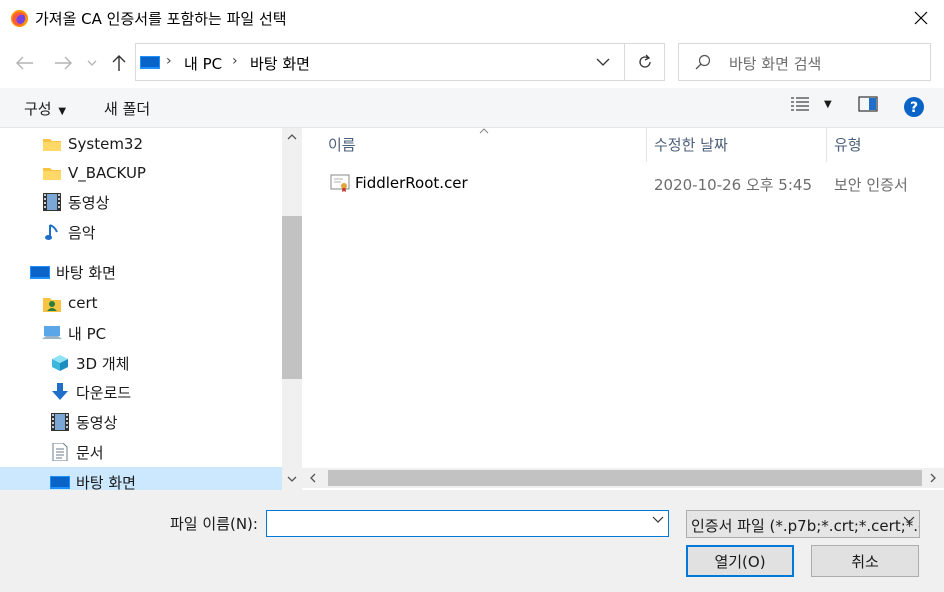 This screenshot has width=944, height=592. I want to click on up-button, so click(119, 63).